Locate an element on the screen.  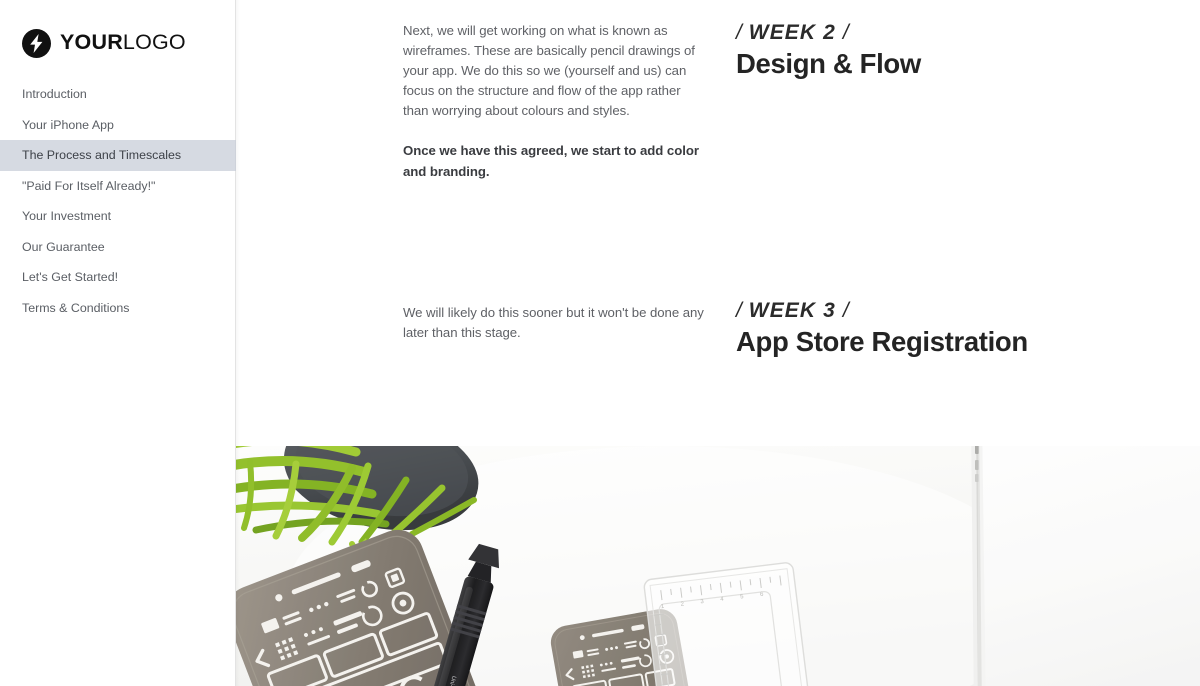
logo-wordmark: YOURLOGO is located at coordinates (123, 43).